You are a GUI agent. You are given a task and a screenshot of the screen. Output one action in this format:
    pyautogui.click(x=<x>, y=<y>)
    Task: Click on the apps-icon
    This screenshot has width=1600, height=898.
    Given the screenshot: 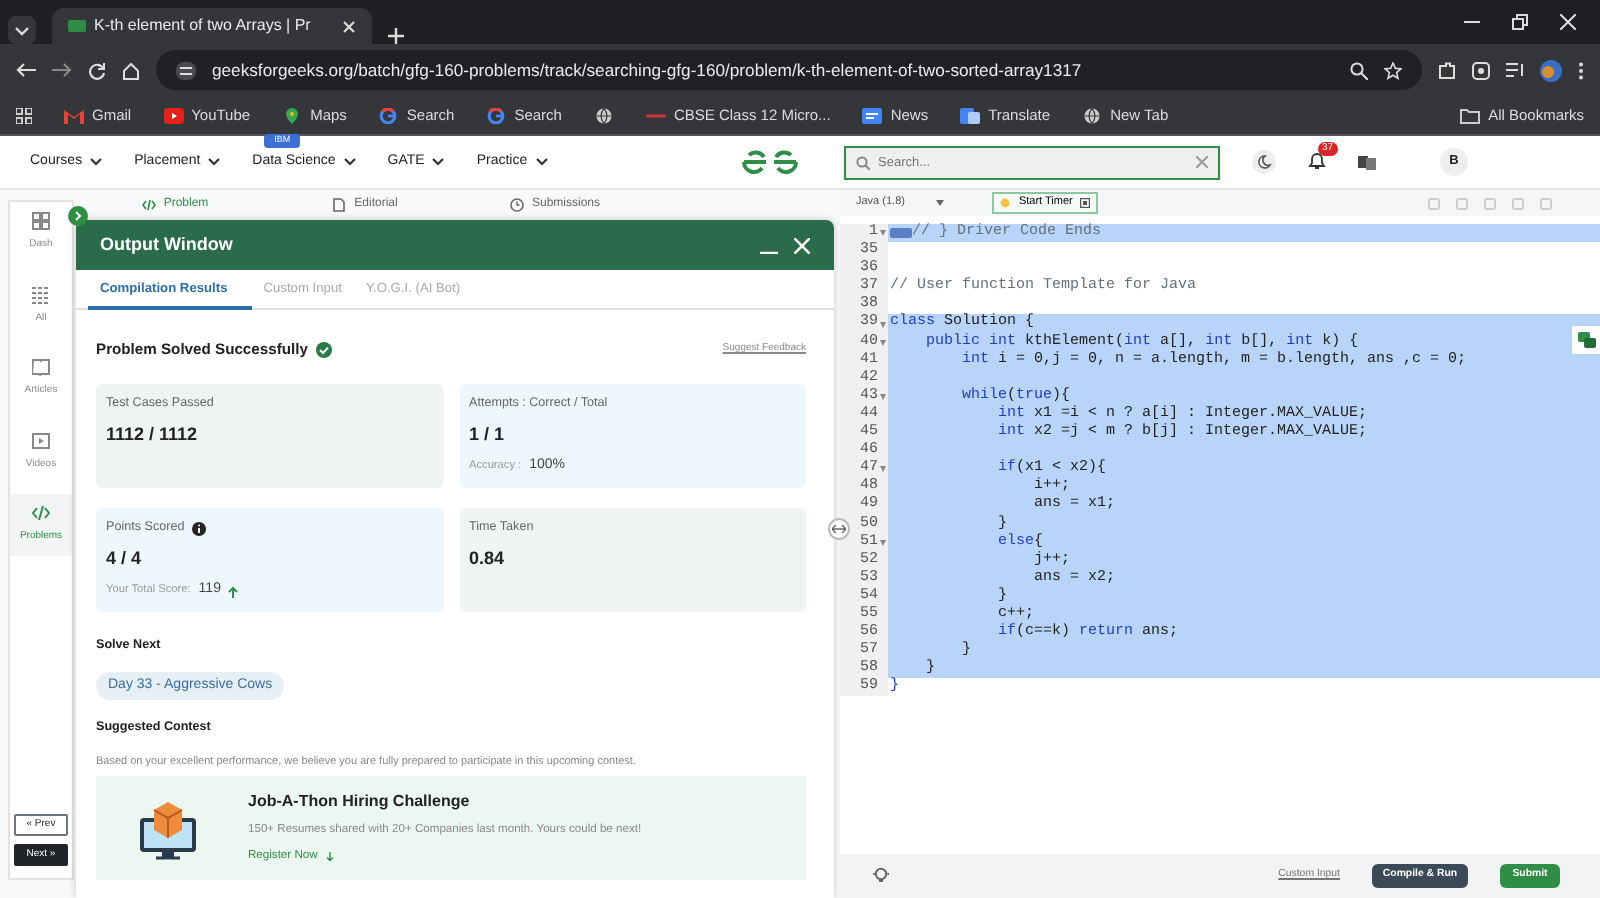 What is the action you would take?
    pyautogui.click(x=24, y=115)
    